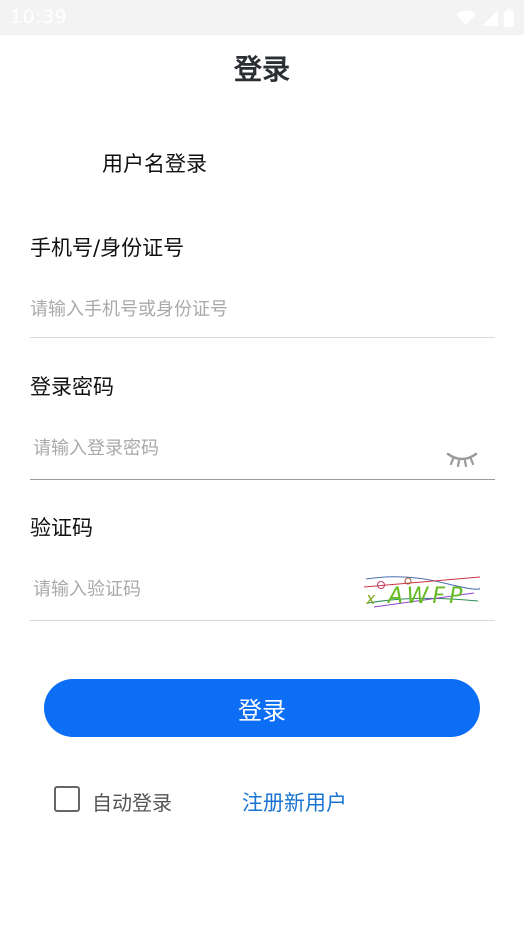 The image size is (524, 933). What do you see at coordinates (370, 598) in the screenshot?
I see `svg-text: x` at bounding box center [370, 598].